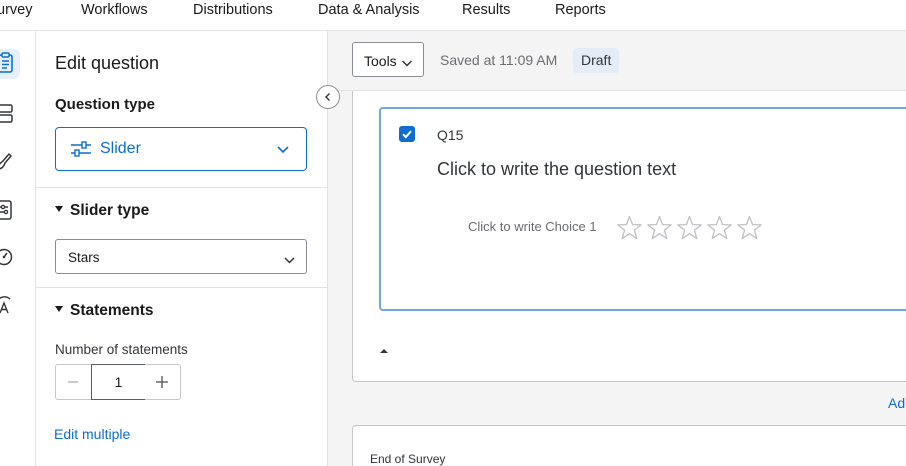 The image size is (906, 466). What do you see at coordinates (181, 149) in the screenshot?
I see `question-type-select: Slider` at bounding box center [181, 149].